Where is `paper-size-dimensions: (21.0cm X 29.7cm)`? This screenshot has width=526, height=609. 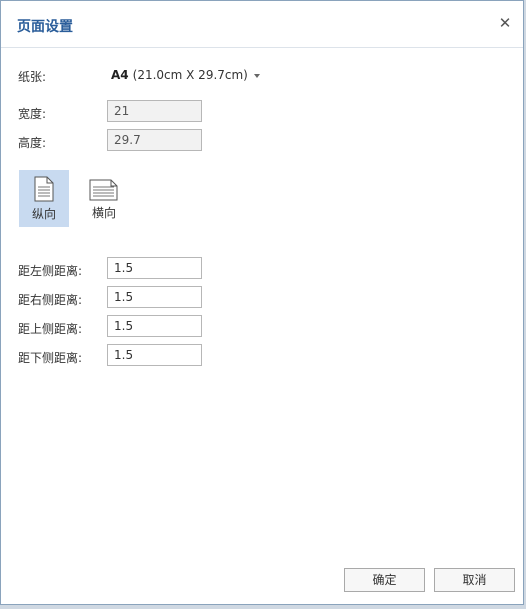 paper-size-dimensions: (21.0cm X 29.7cm) is located at coordinates (190, 75).